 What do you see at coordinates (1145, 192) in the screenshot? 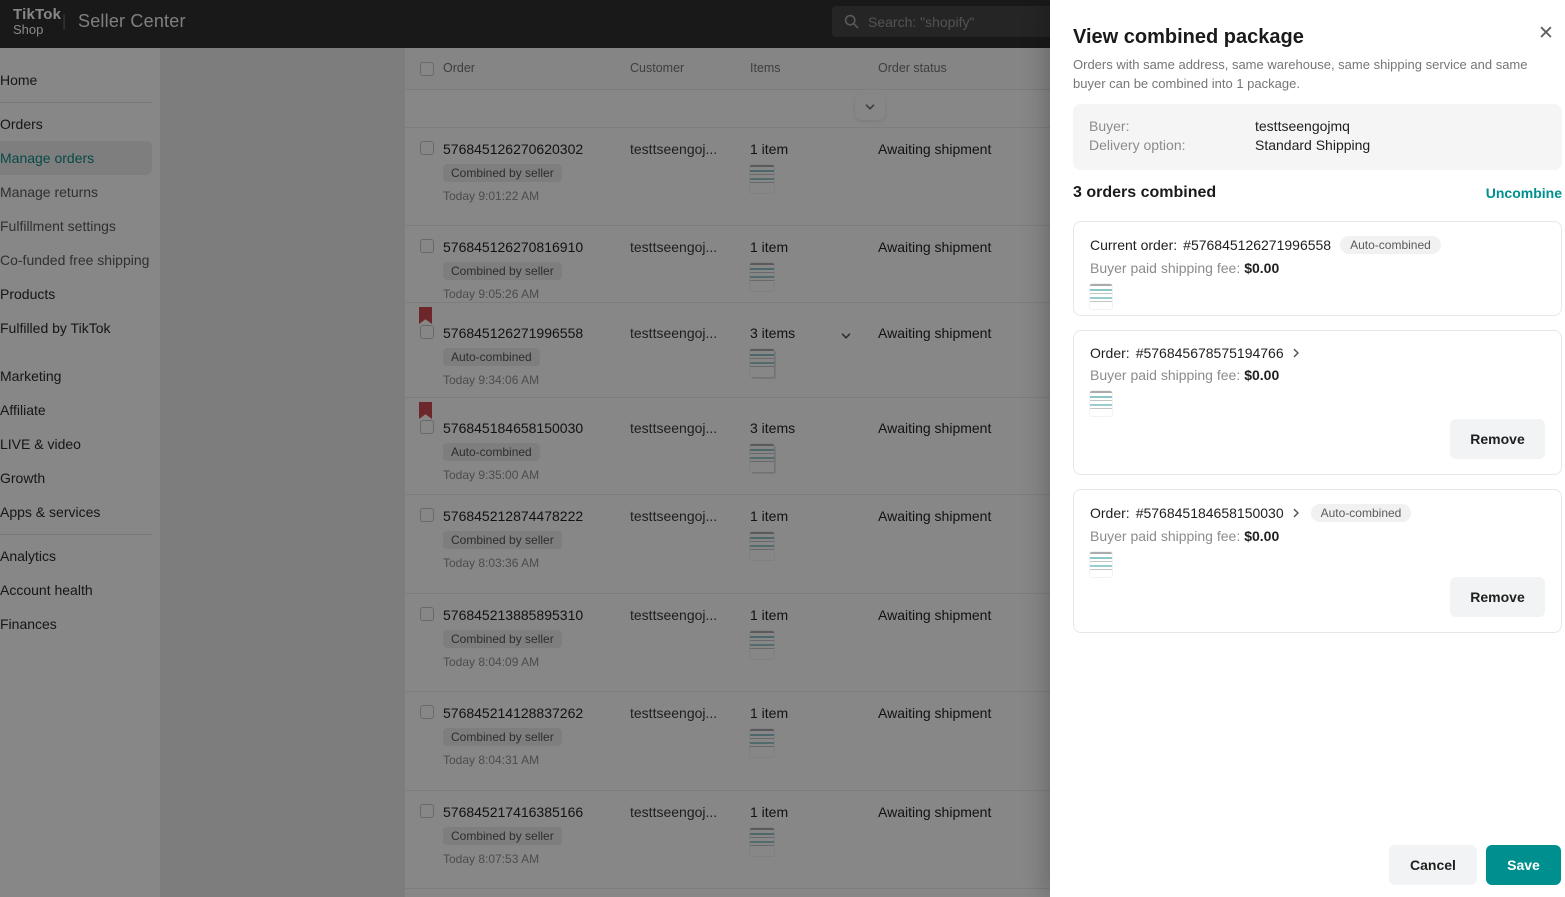
I see `orders-combined-heading: 3 orders combined` at bounding box center [1145, 192].